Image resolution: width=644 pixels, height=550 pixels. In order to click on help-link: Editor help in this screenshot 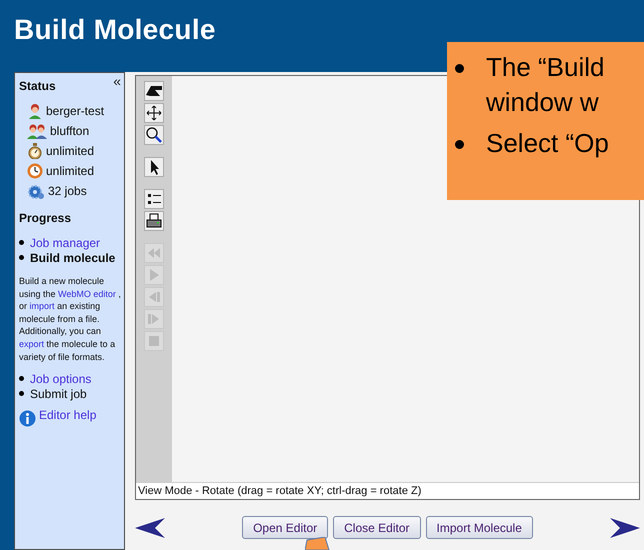, I will do `click(67, 415)`.